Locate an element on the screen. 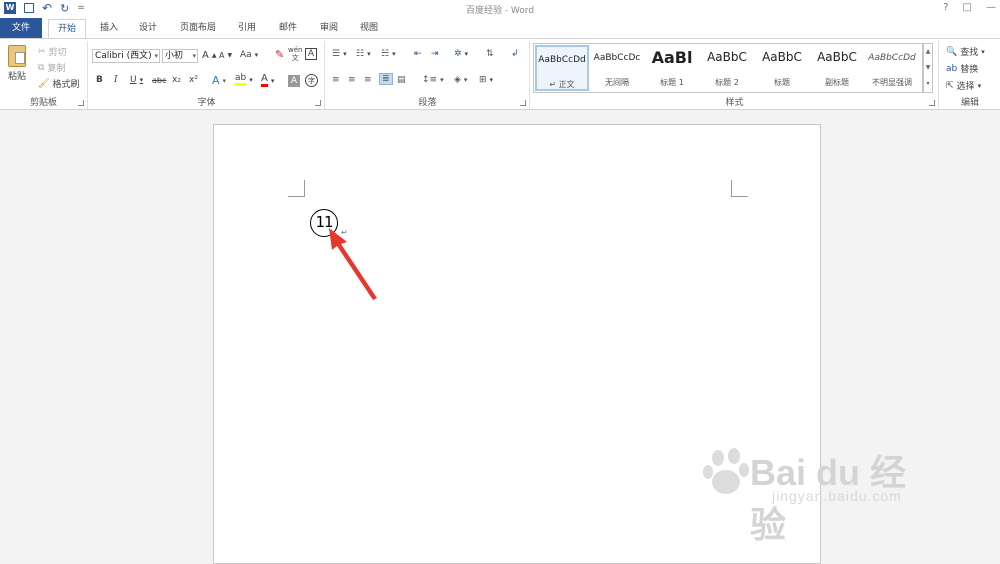 Image resolution: width=1000 pixels, height=564 pixels. align-left-button: ≡ is located at coordinates (336, 80).